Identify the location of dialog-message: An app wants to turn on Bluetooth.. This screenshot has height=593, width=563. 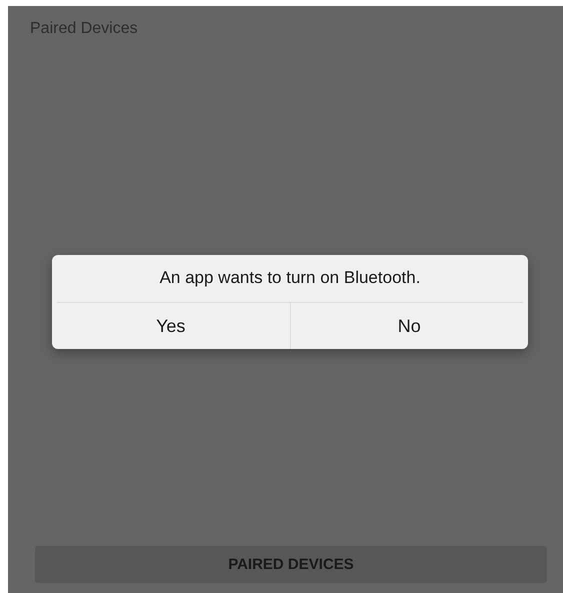
(290, 279).